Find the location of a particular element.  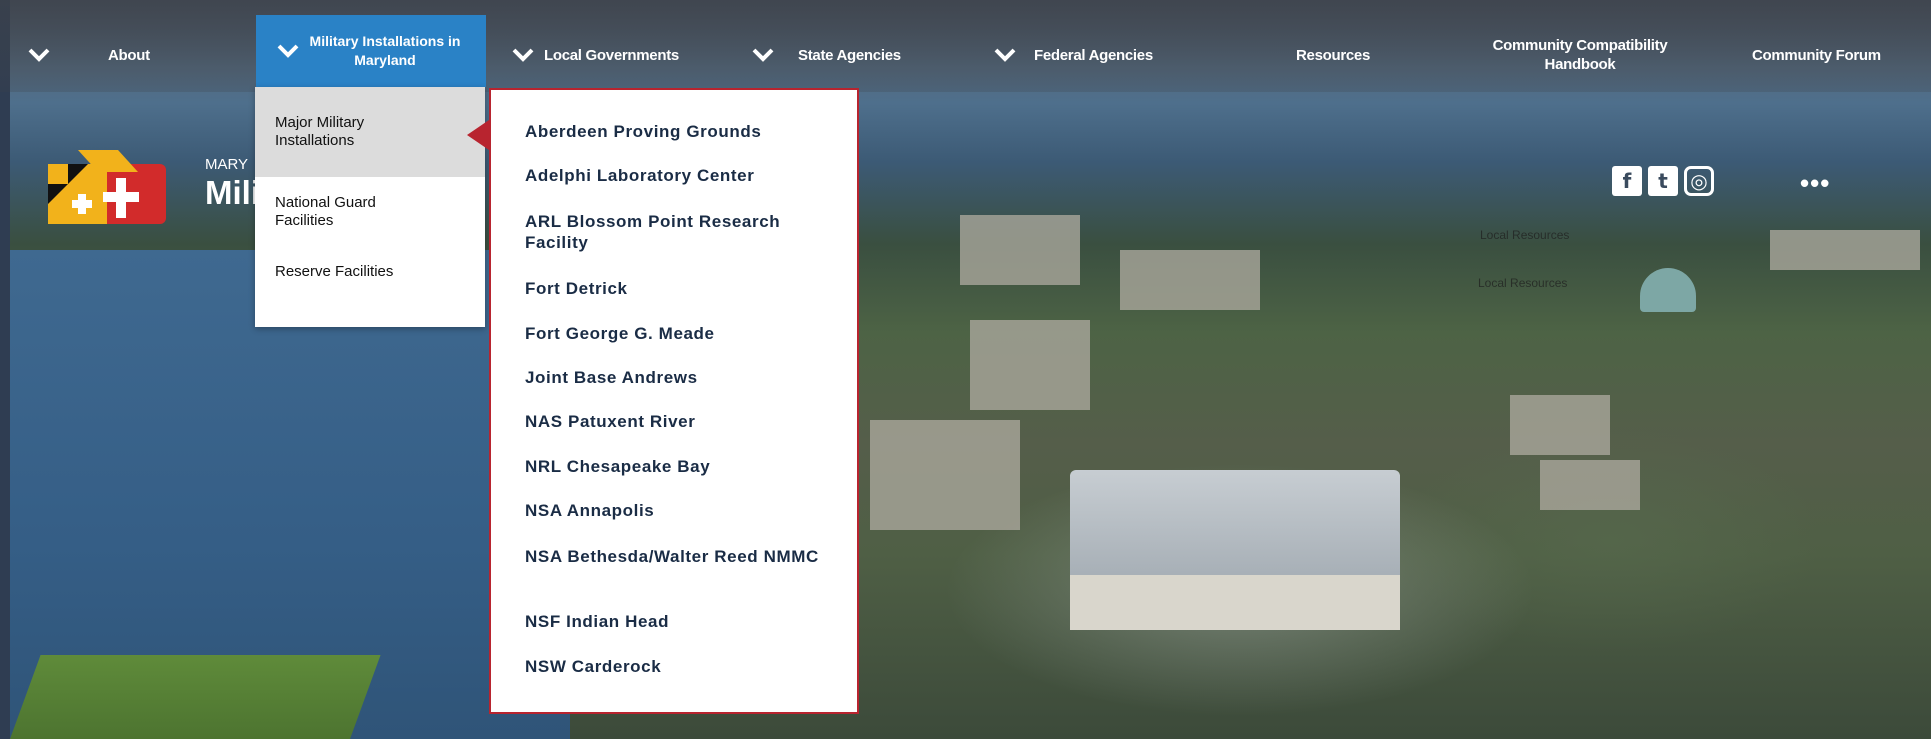

nav-state-agencies: State Agencies is located at coordinates (826, 55).